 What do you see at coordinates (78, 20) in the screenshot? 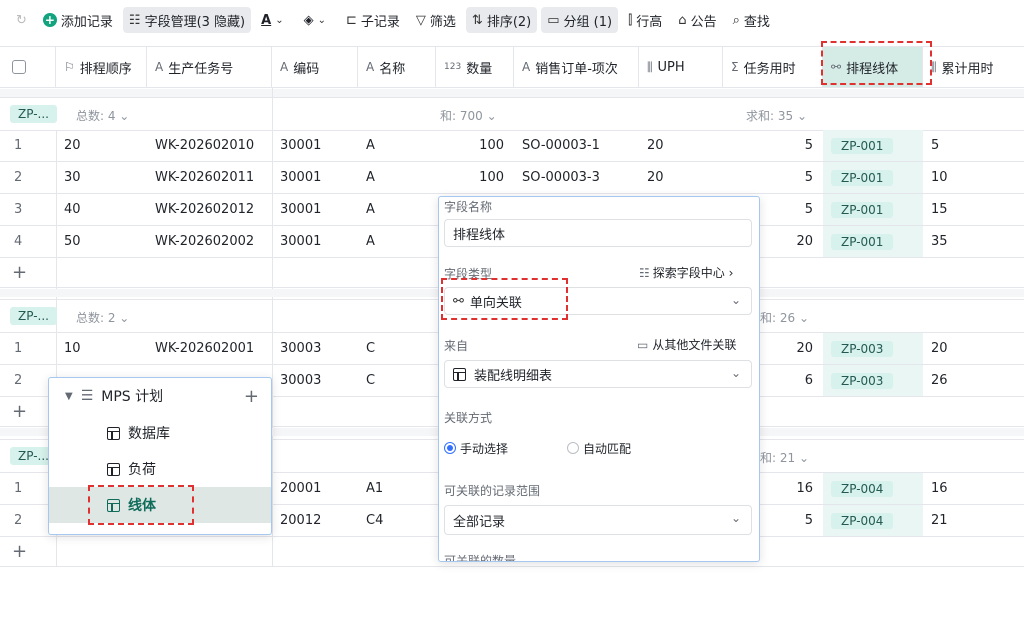
I see `add-record-button: + 添加记录` at bounding box center [78, 20].